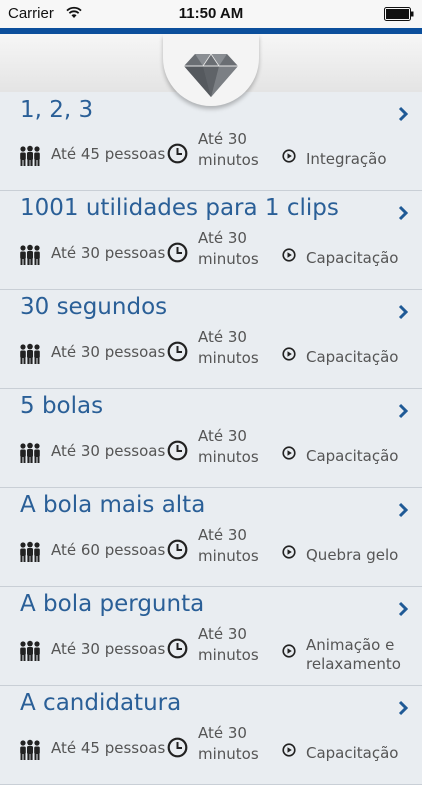 The image size is (422, 785). What do you see at coordinates (399, 14) in the screenshot?
I see `battery-icon` at bounding box center [399, 14].